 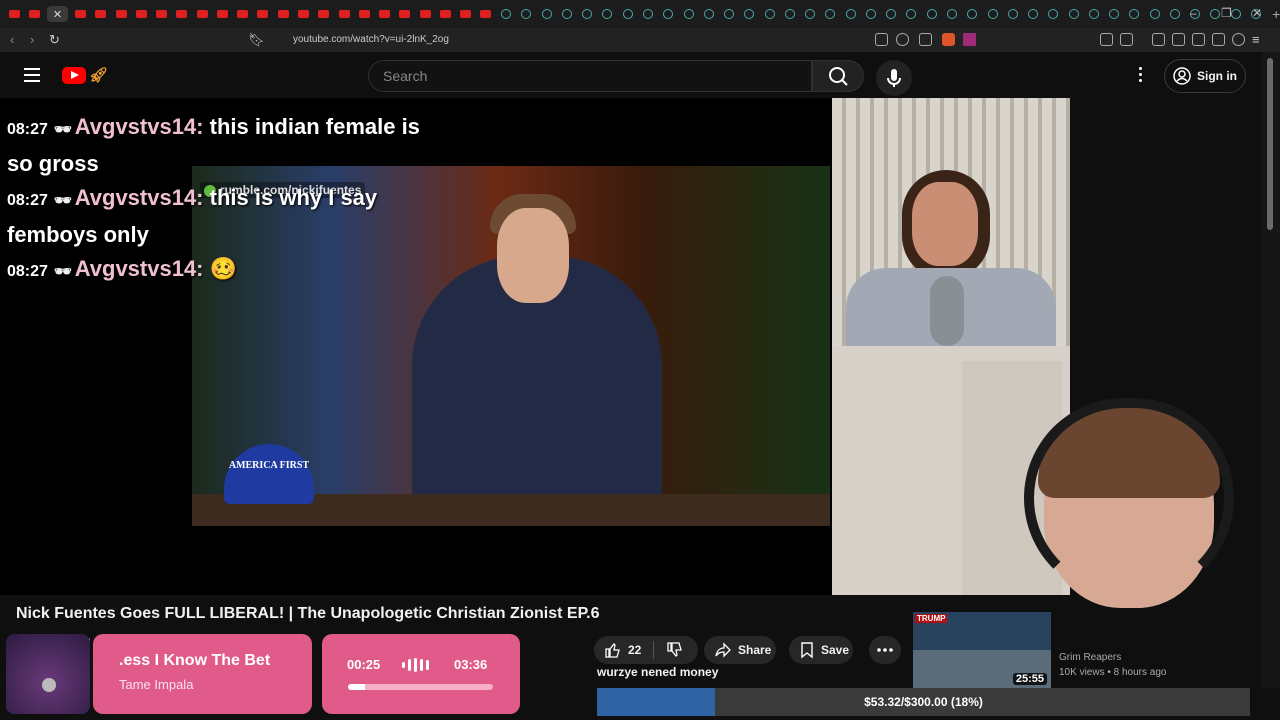 What do you see at coordinates (32, 39) in the screenshot?
I see `forward-icon: ›` at bounding box center [32, 39].